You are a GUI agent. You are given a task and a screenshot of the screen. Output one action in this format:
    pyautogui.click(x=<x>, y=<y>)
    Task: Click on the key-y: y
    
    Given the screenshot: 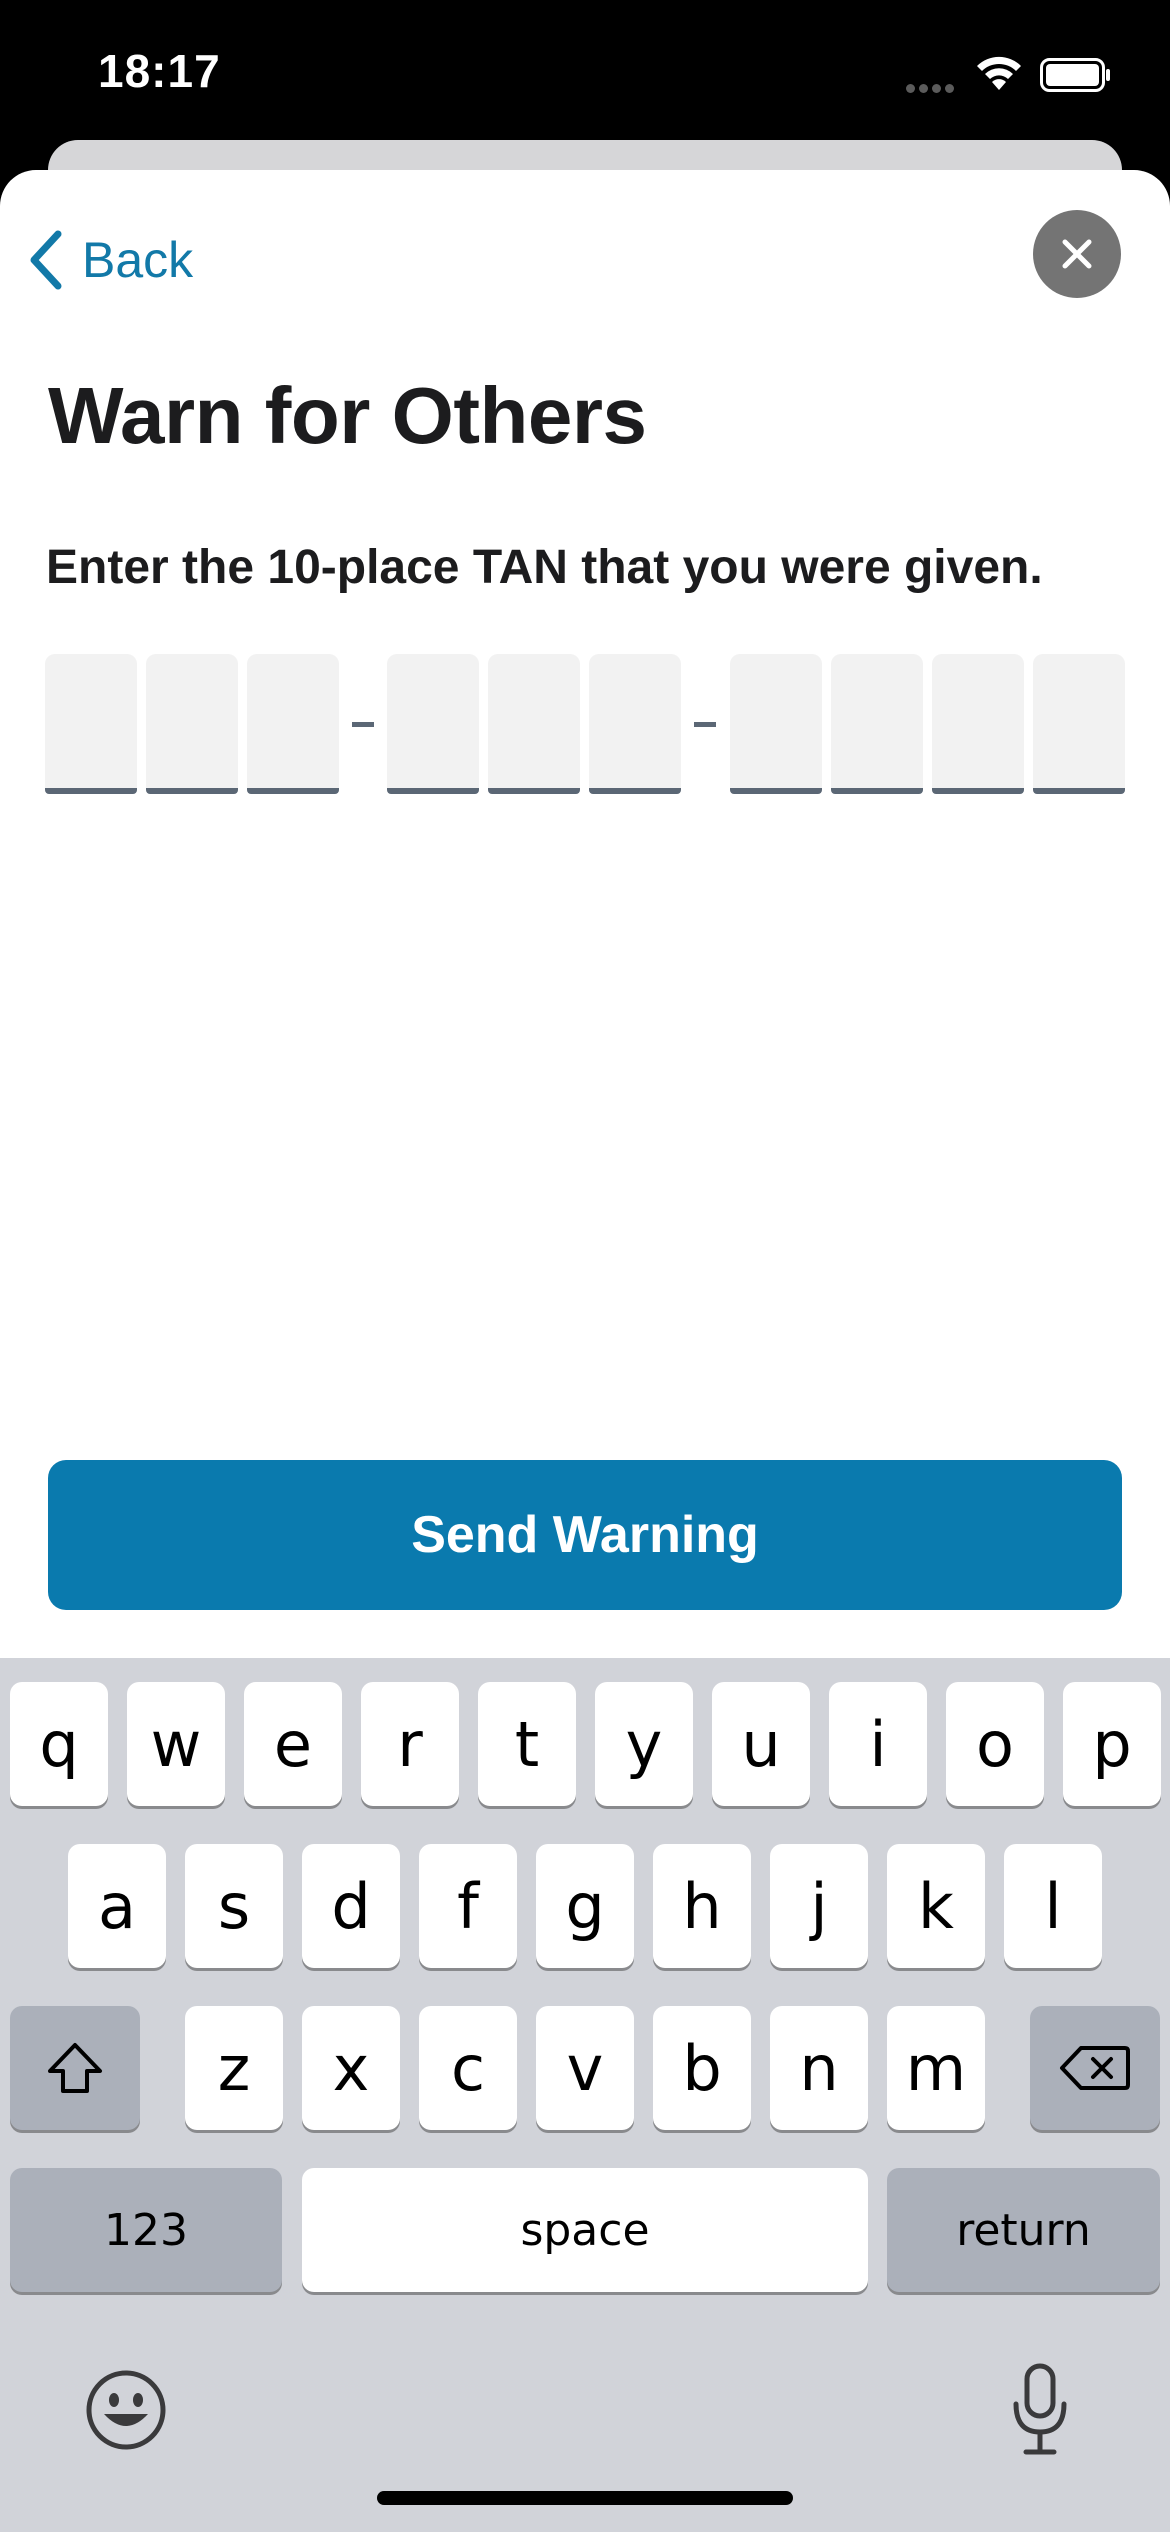 What is the action you would take?
    pyautogui.click(x=644, y=1744)
    